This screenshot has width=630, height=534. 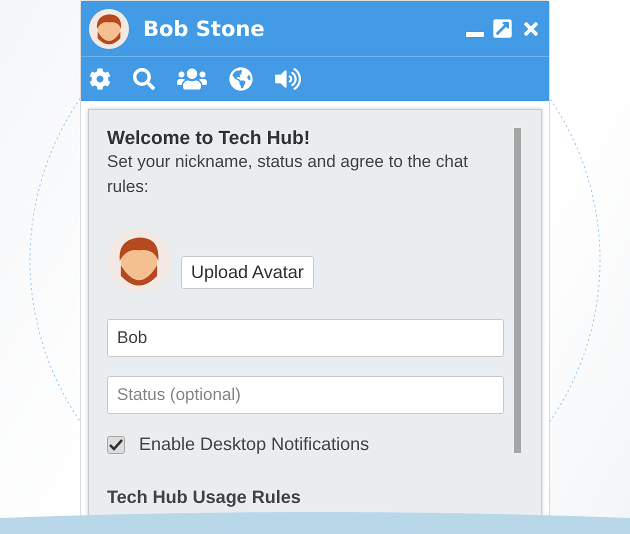 What do you see at coordinates (209, 139) in the screenshot?
I see `welcome-heading: Welcome to Tech Hub!` at bounding box center [209, 139].